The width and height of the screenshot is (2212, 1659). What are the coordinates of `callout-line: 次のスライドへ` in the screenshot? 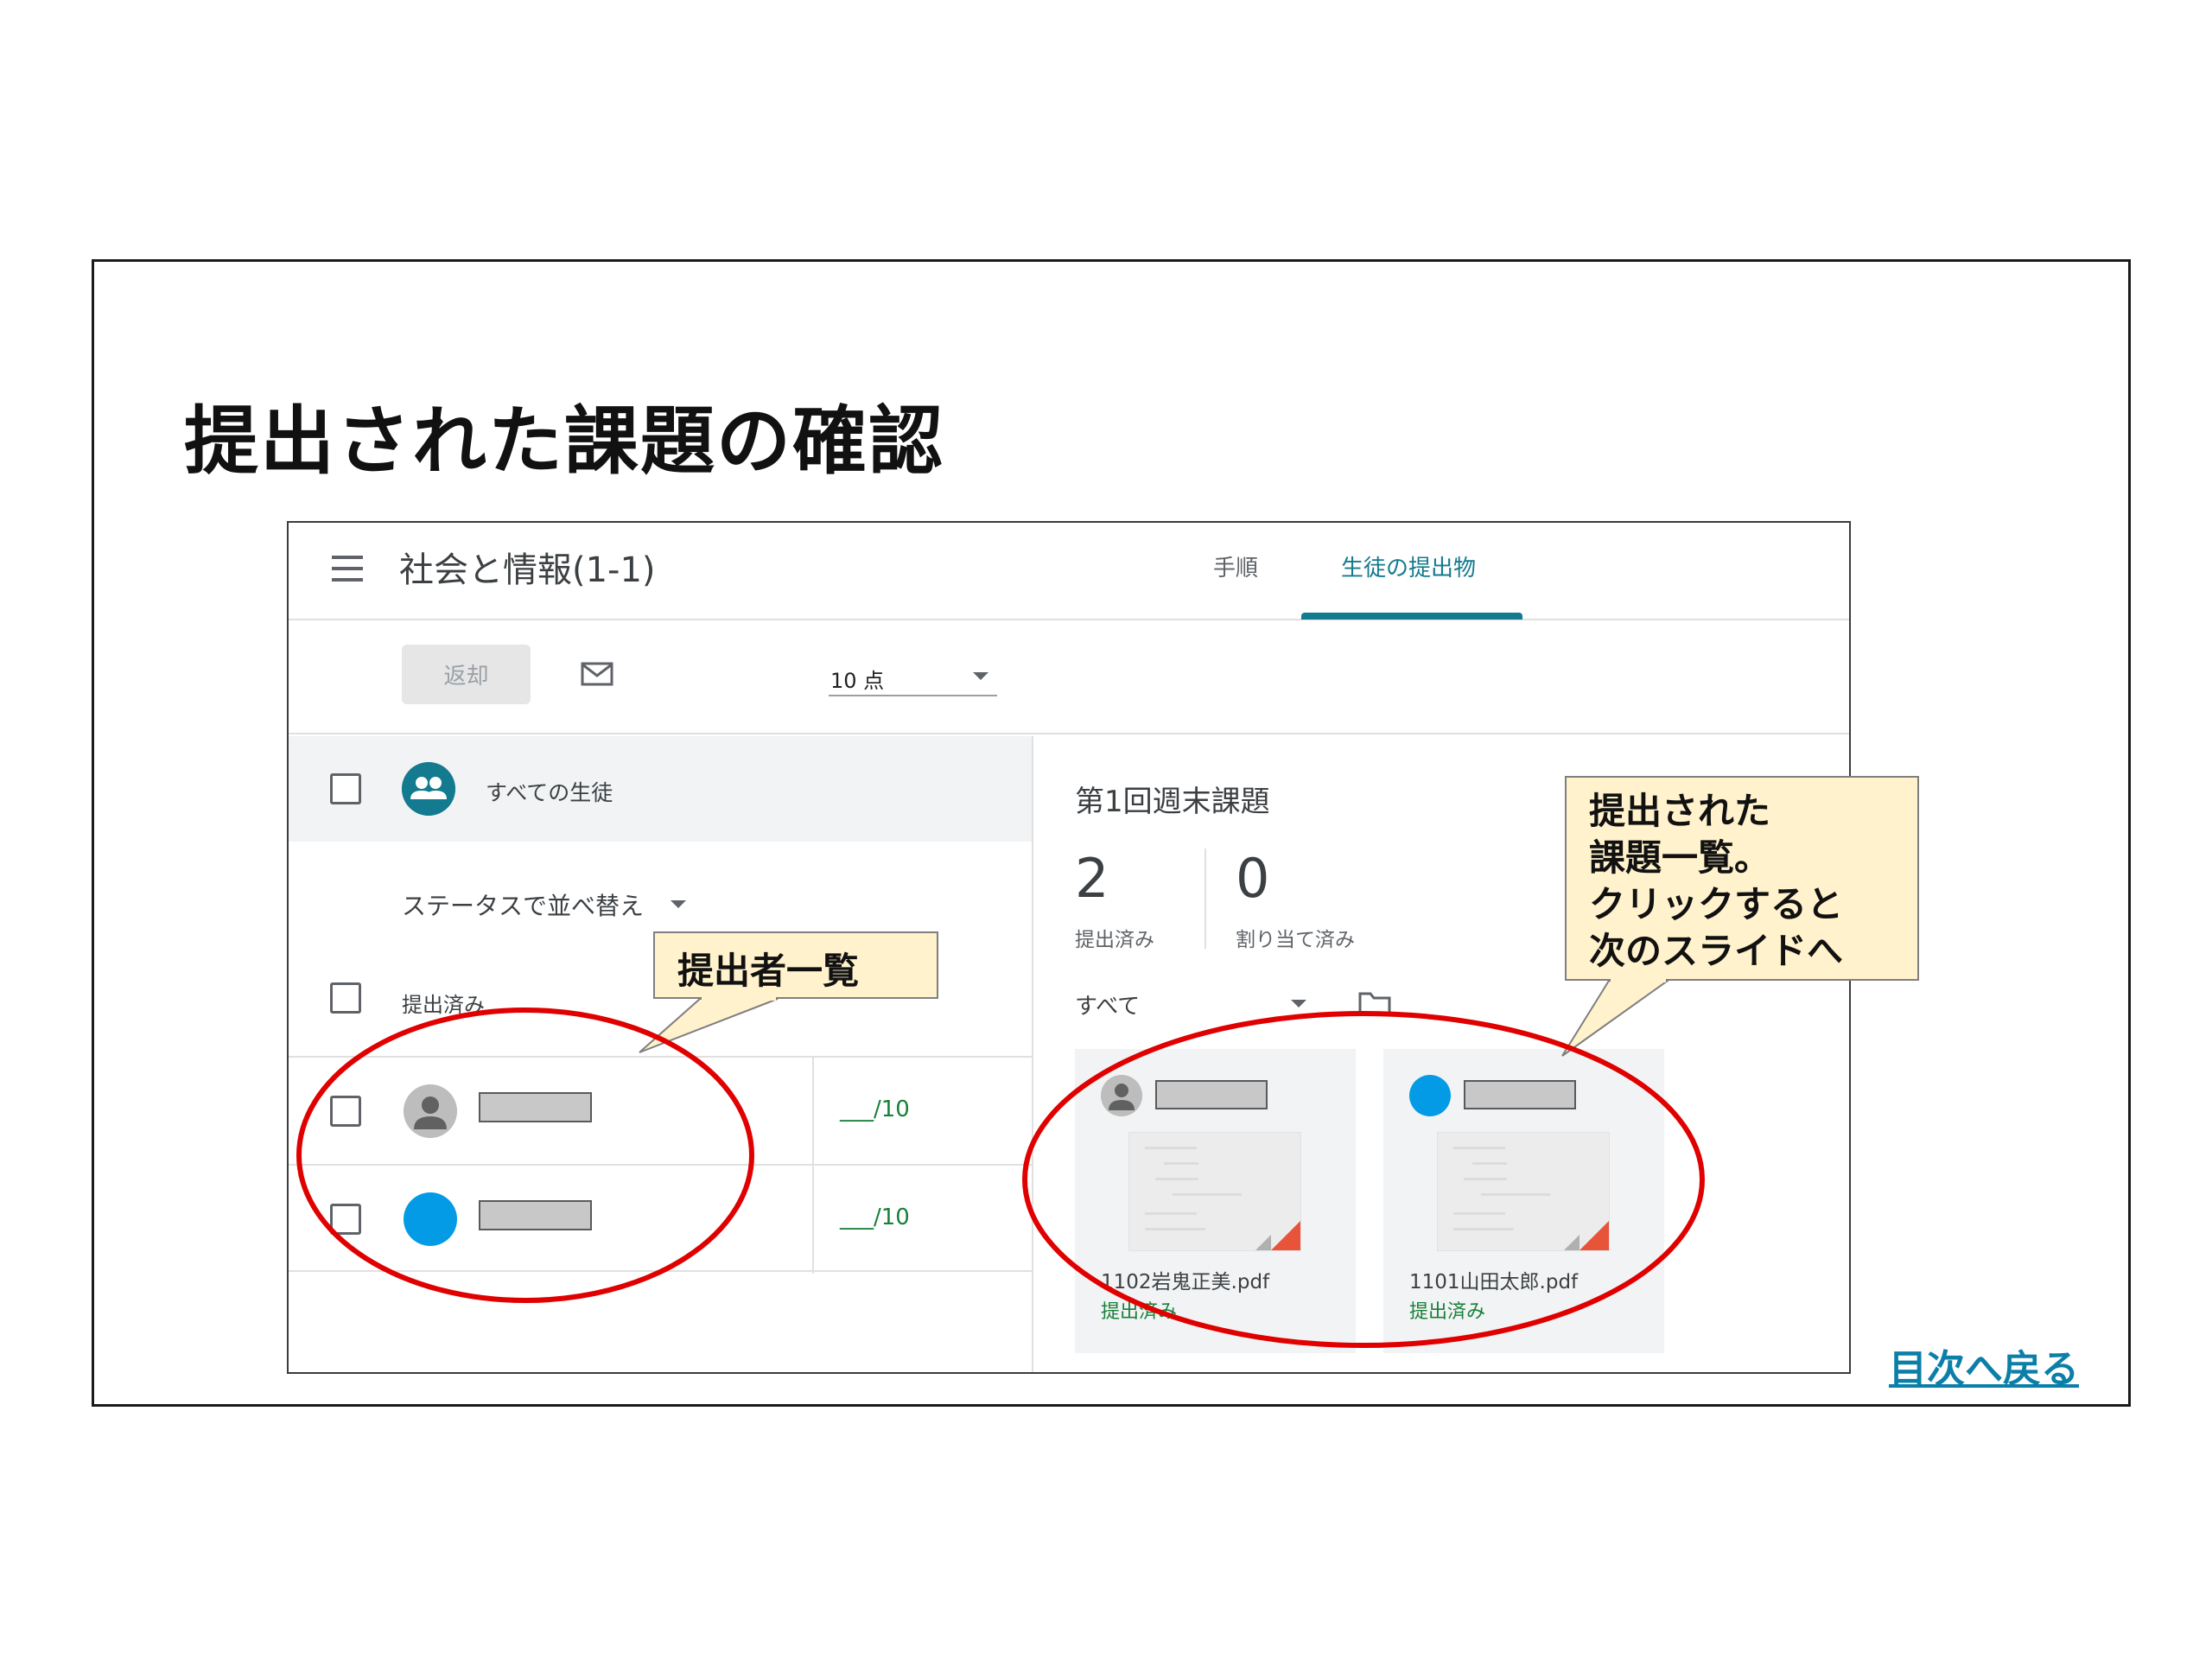 It's located at (1716, 951).